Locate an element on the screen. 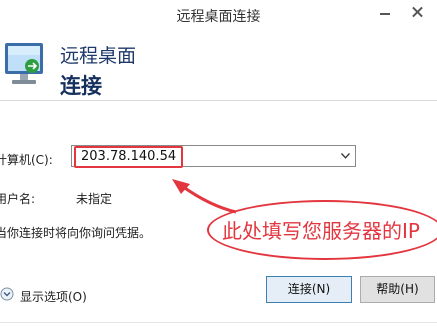  title-bar: 远程桌面连接 is located at coordinates (218, 16).